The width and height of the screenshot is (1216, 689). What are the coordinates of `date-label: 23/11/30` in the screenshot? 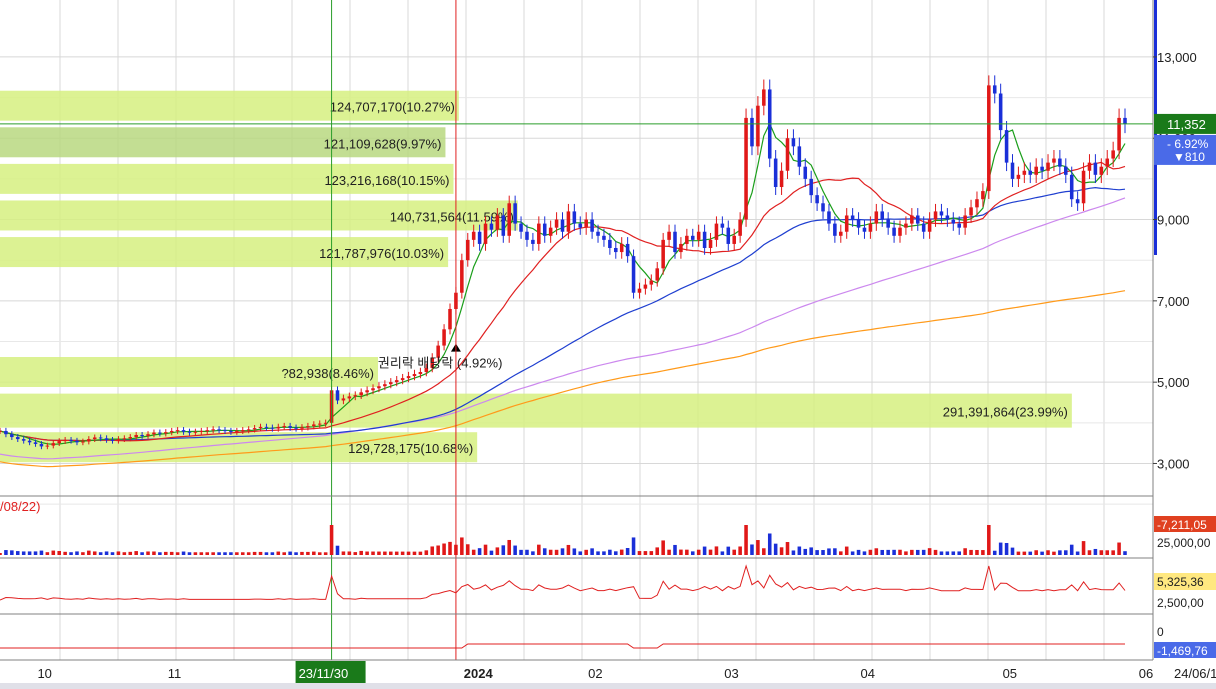 It's located at (324, 673).